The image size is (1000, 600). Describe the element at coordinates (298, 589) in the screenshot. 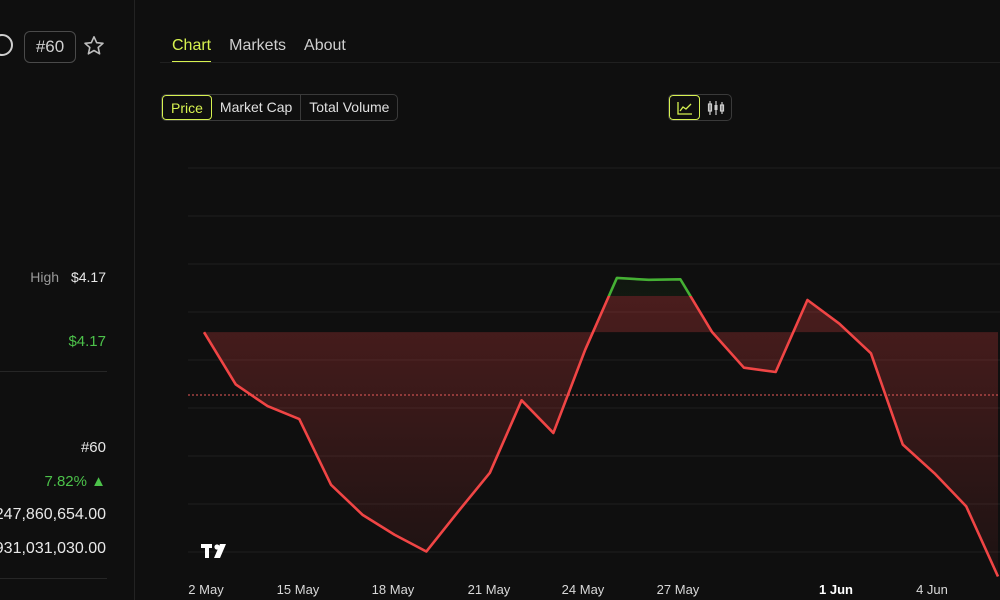

I see `x-tick-label: 15 May` at that location.